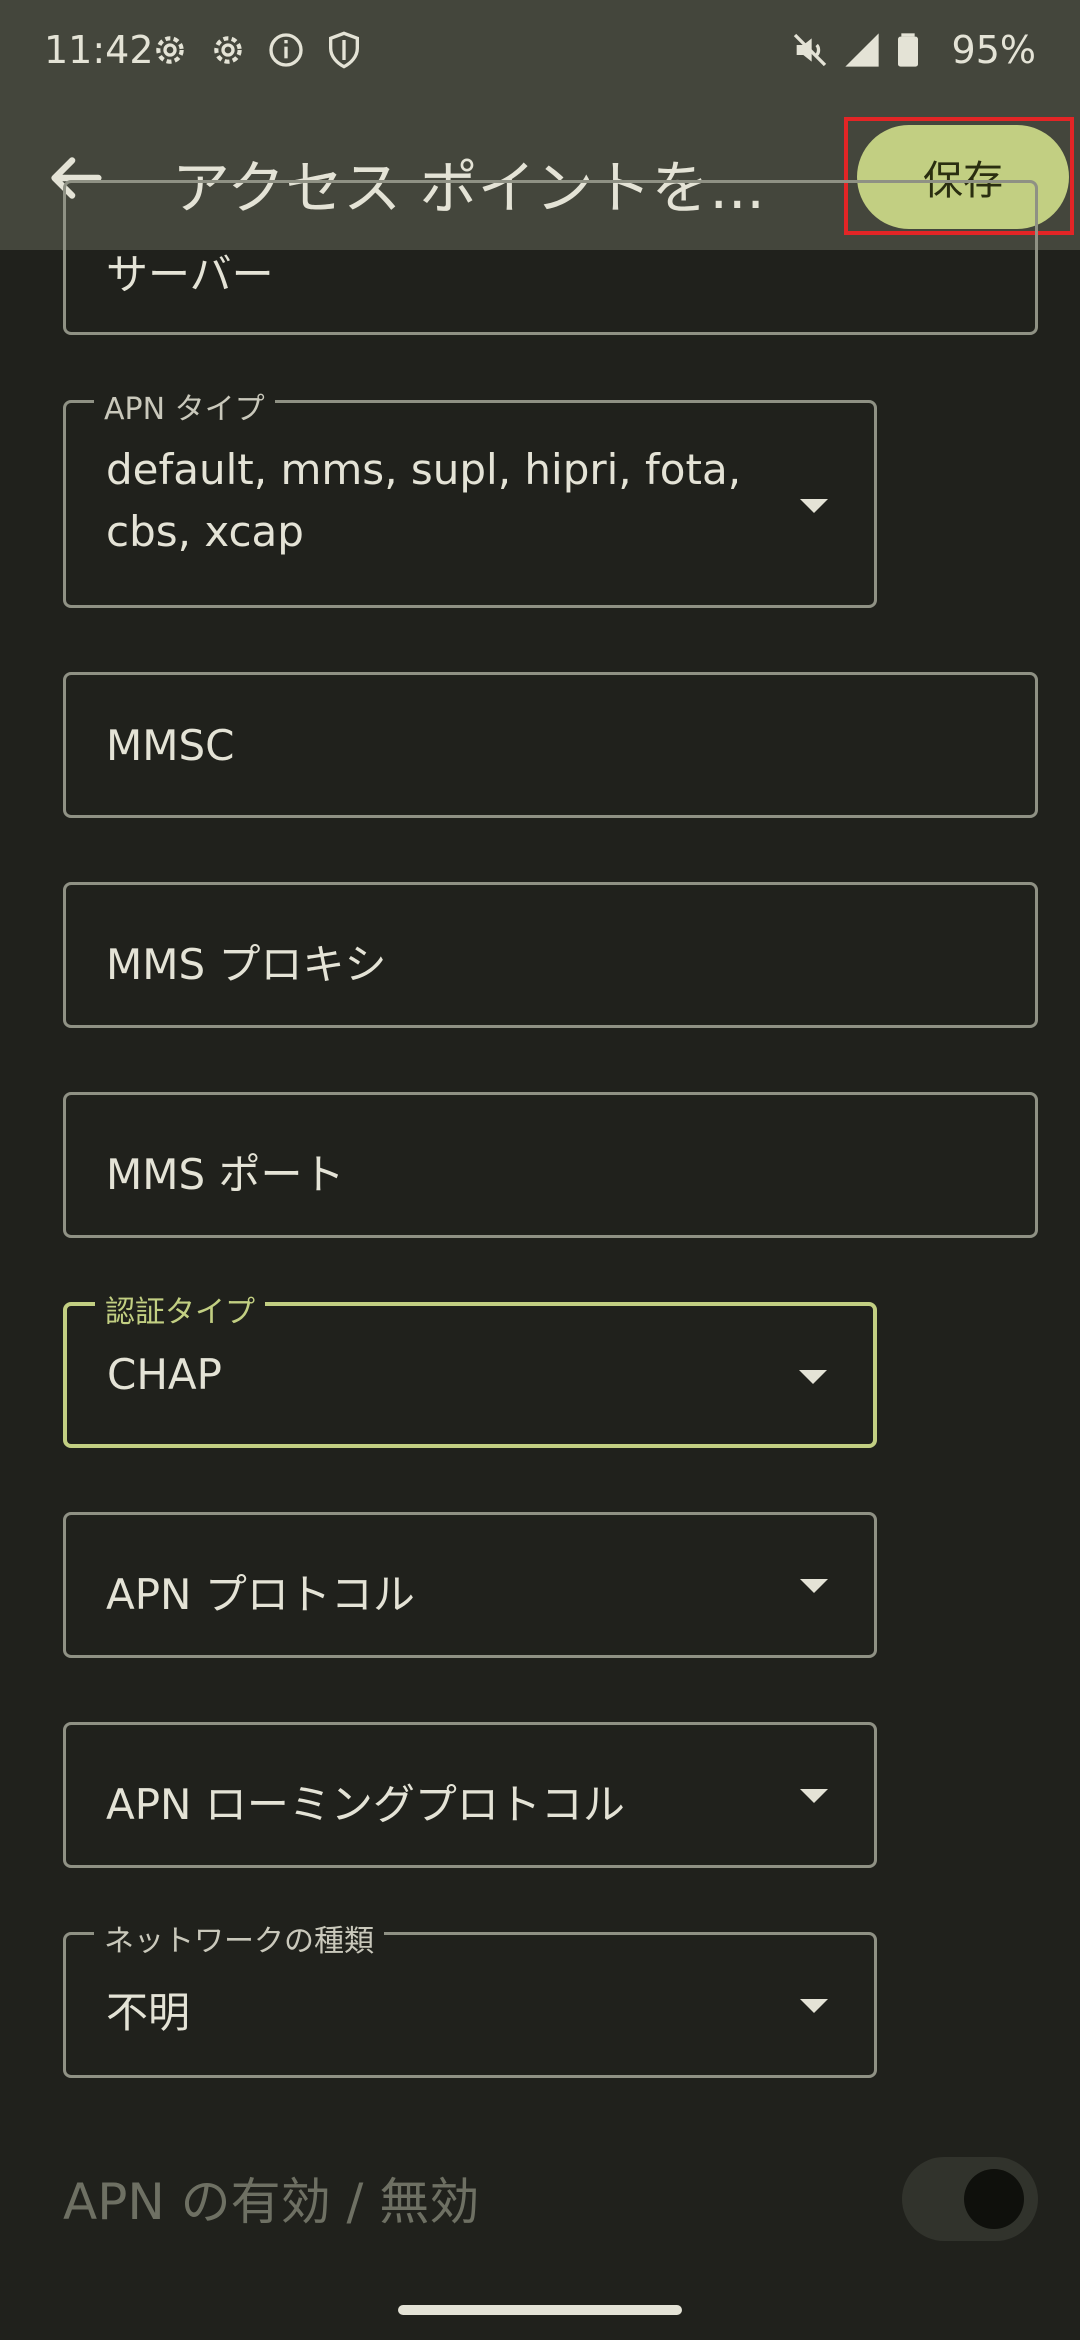  What do you see at coordinates (344, 50) in the screenshot?
I see `shield-icon` at bounding box center [344, 50].